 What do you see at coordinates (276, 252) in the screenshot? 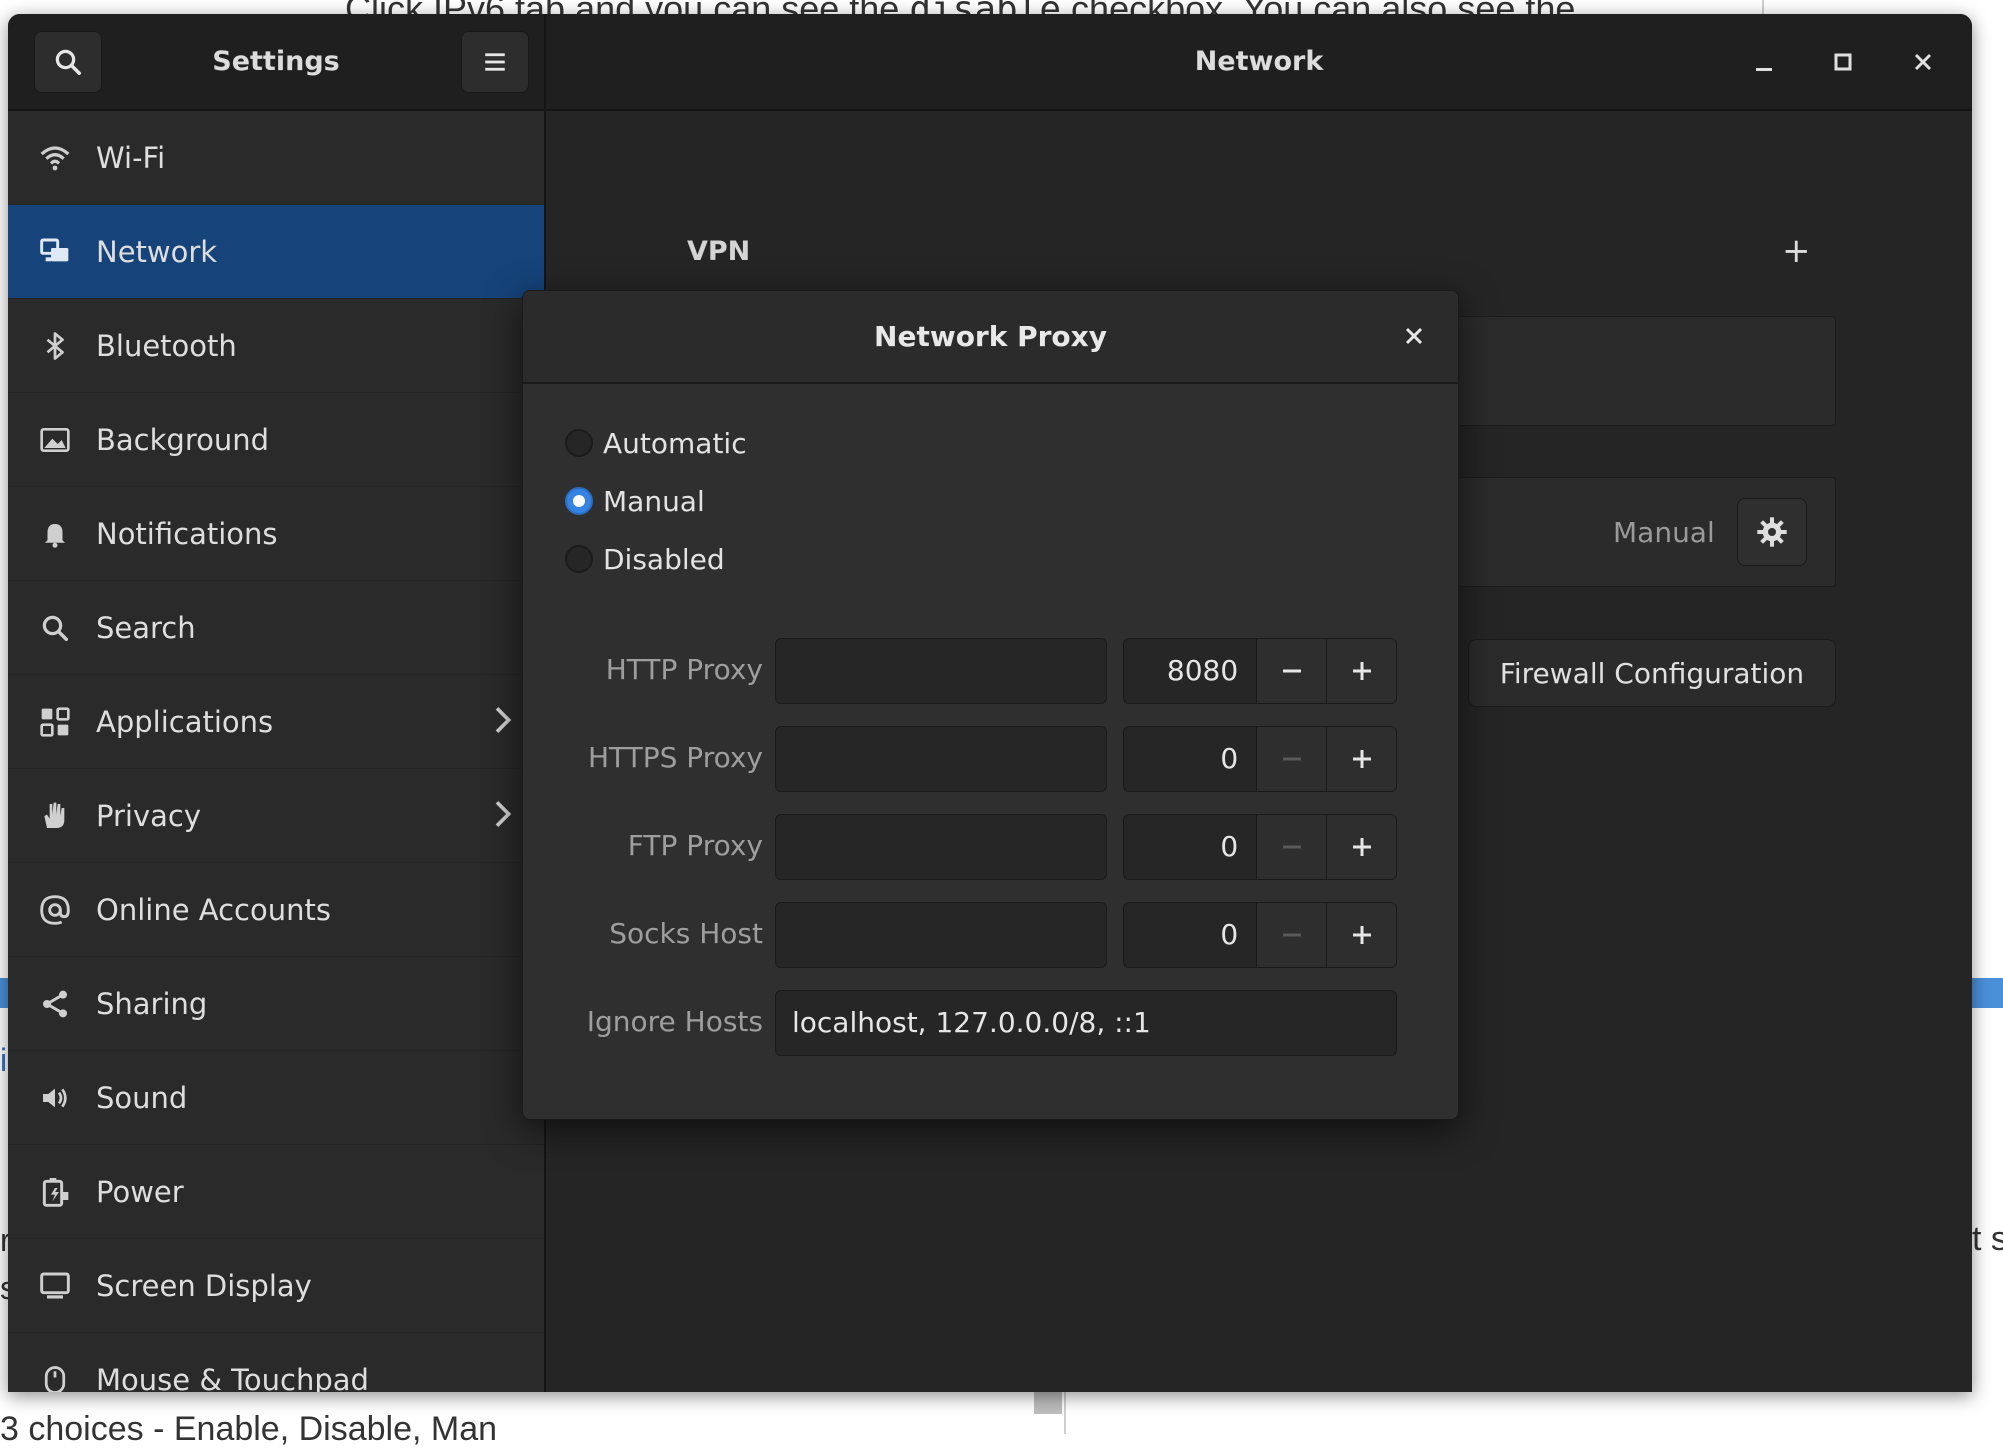
I see `sidebar-item-network: Network` at bounding box center [276, 252].